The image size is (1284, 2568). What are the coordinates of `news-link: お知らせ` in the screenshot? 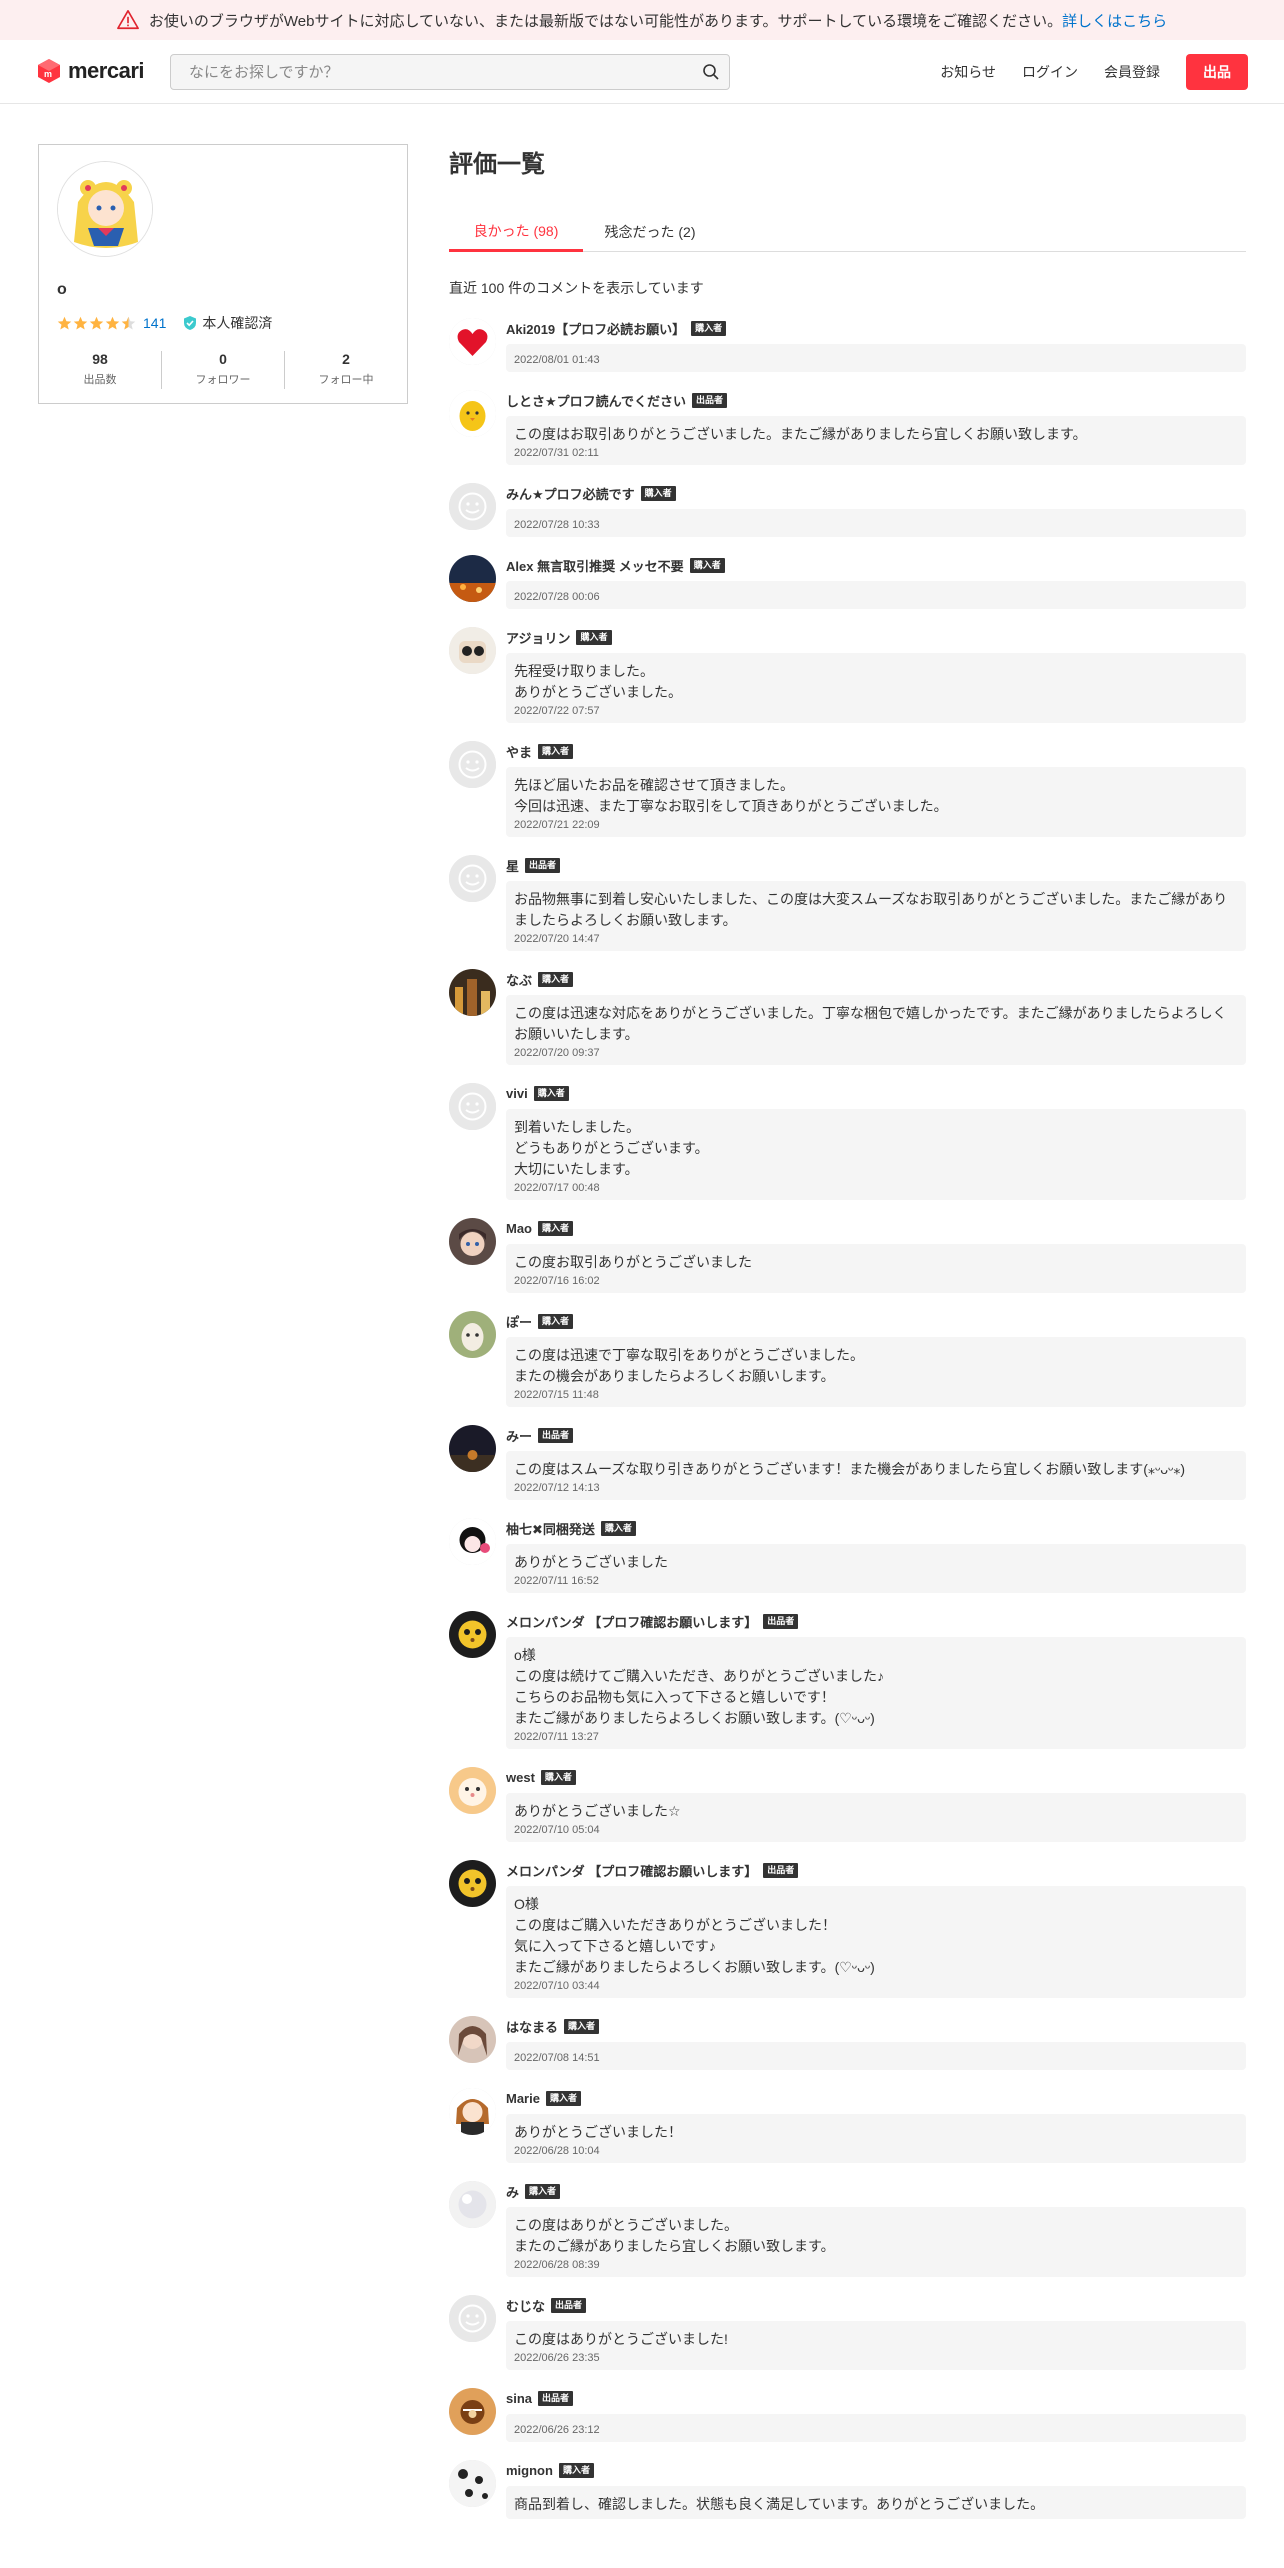 It's located at (968, 72).